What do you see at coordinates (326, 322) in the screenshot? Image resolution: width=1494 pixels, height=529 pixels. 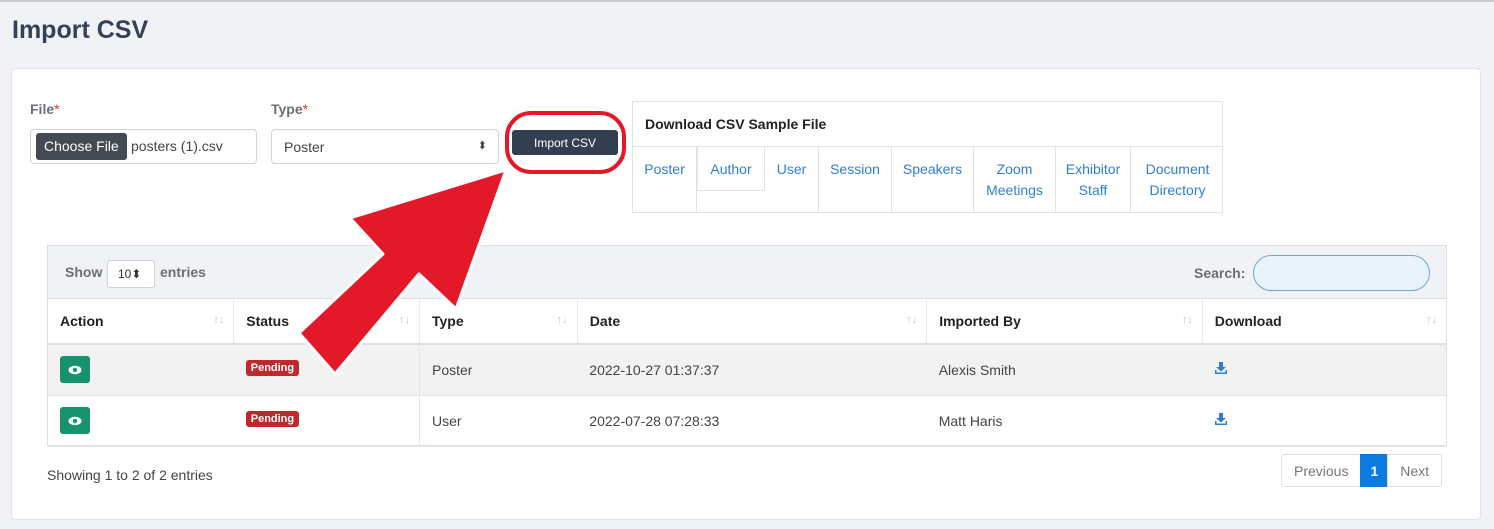 I see `column-header-status: Status ↑↓` at bounding box center [326, 322].